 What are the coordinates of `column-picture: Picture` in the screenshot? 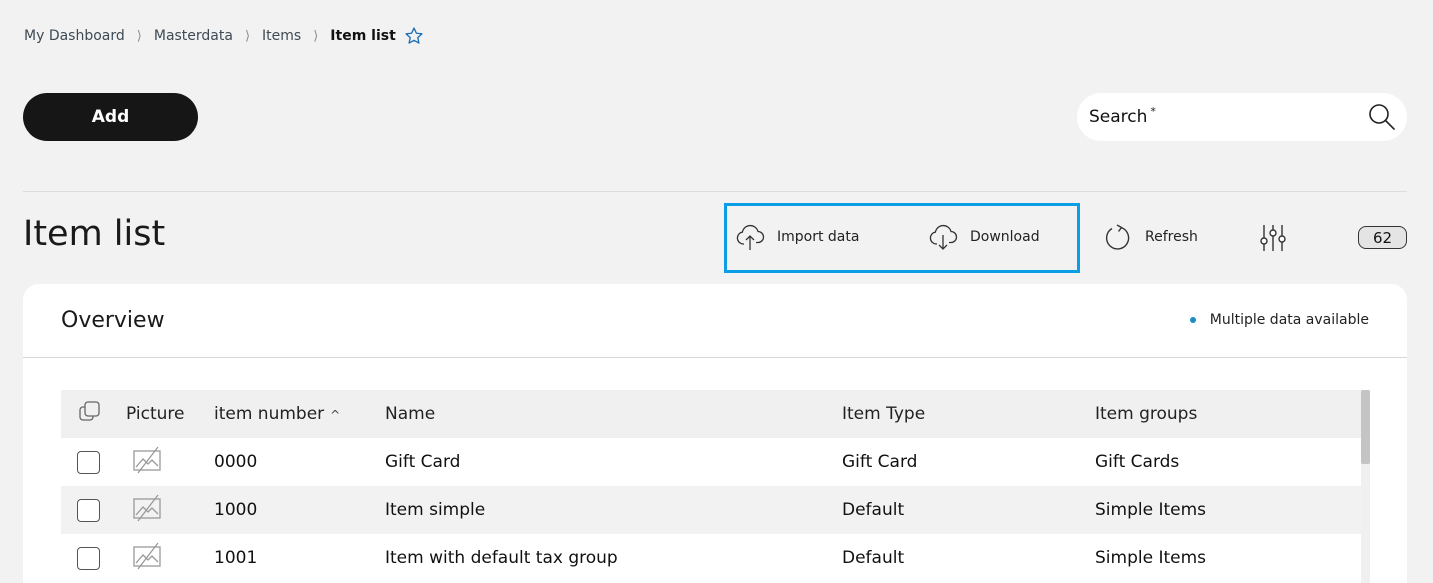 It's located at (155, 414).